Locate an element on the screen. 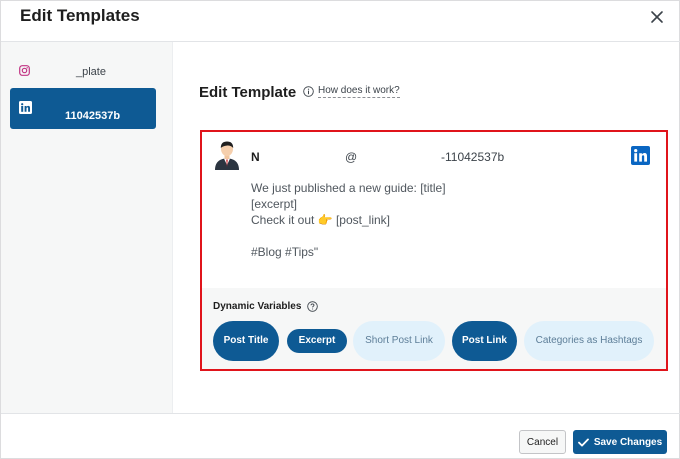  cancel-button: Cancel is located at coordinates (542, 442).